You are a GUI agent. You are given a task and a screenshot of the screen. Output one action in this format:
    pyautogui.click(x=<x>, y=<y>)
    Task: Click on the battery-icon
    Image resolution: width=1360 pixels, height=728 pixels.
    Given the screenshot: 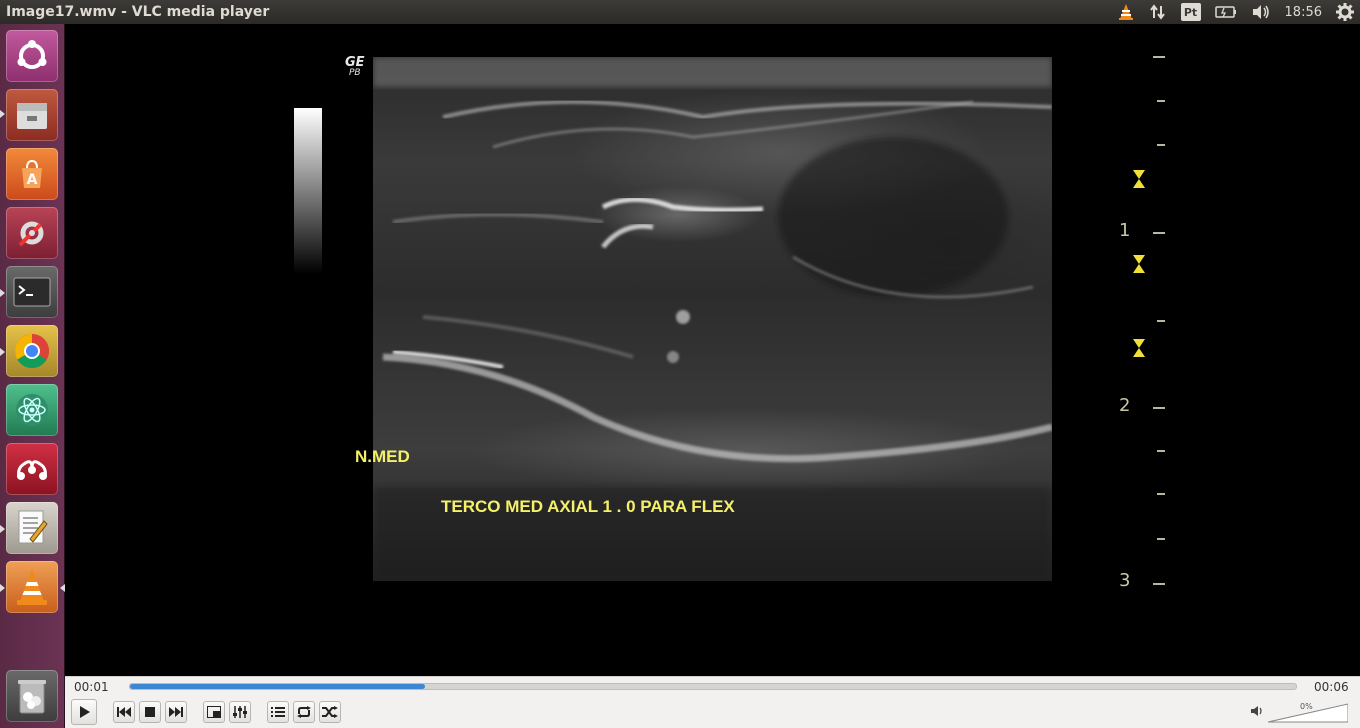 What is the action you would take?
    pyautogui.click(x=1225, y=12)
    